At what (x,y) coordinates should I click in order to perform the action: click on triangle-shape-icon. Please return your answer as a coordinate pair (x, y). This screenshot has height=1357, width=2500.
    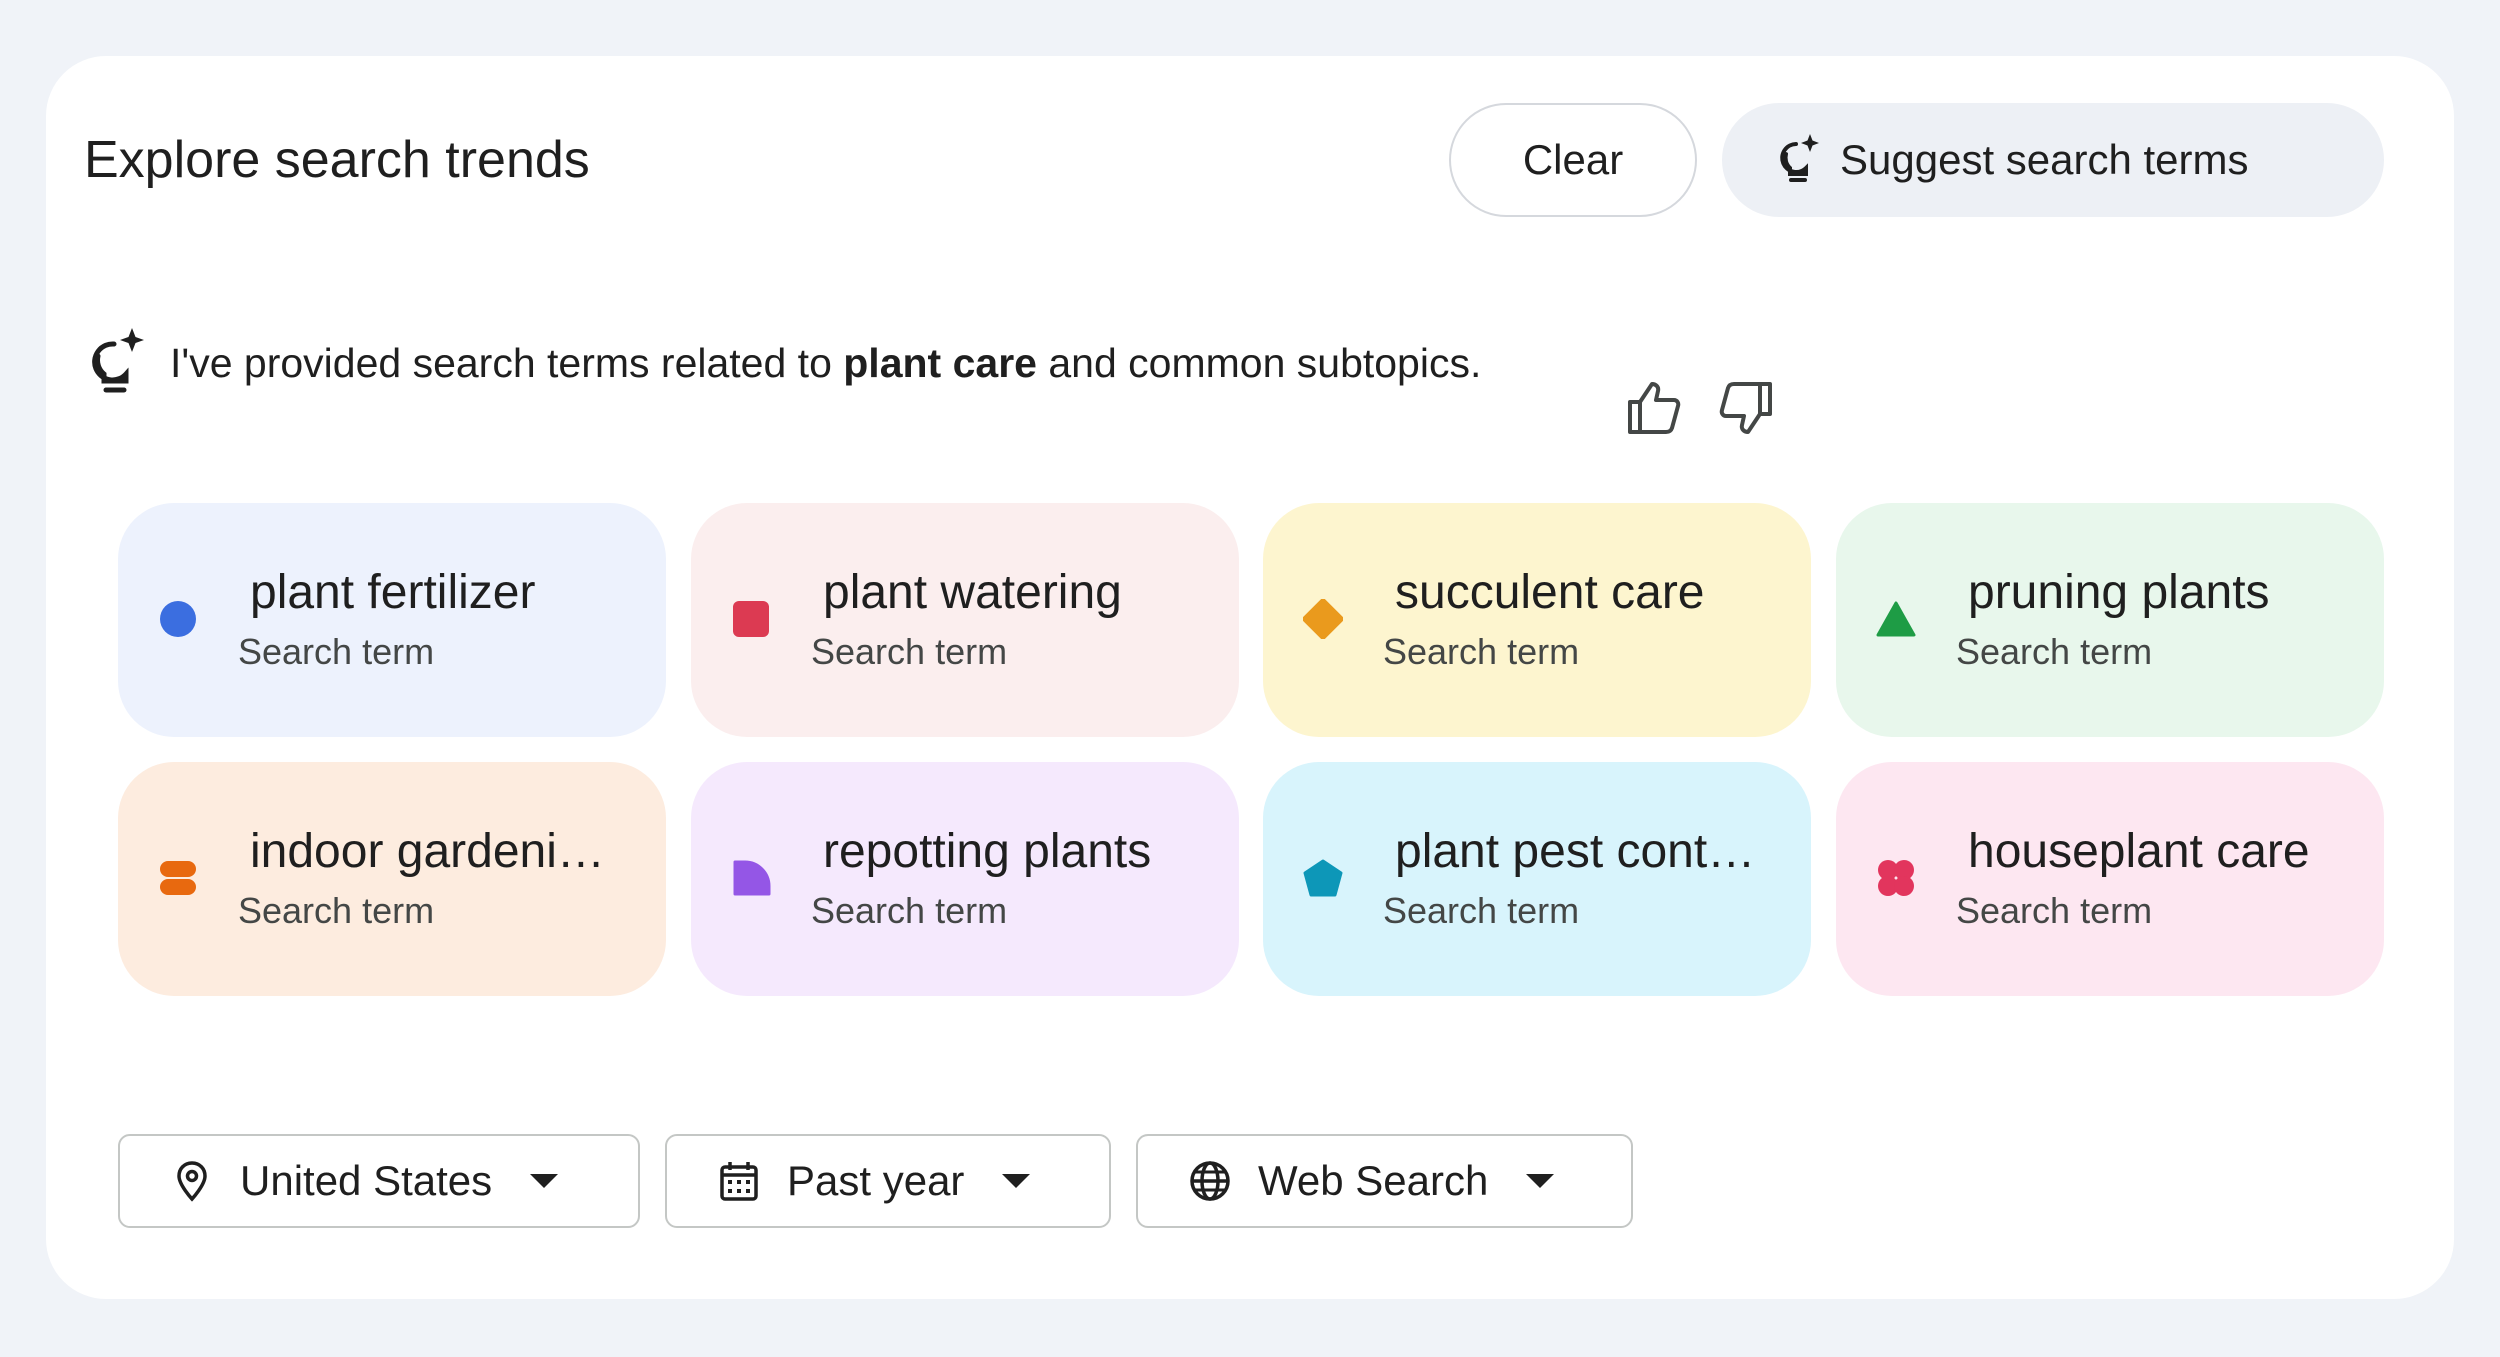
    Looking at the image, I should click on (1896, 619).